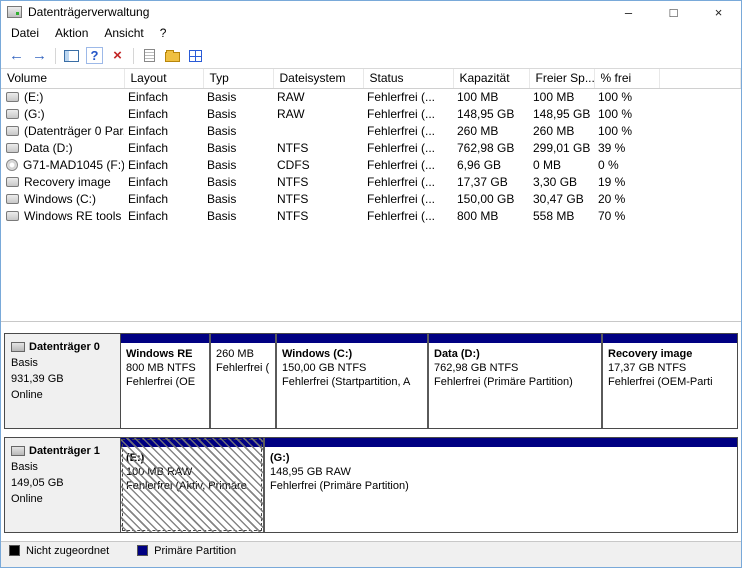 Image resolution: width=742 pixels, height=568 pixels. What do you see at coordinates (14, 12) in the screenshot?
I see `app-icon` at bounding box center [14, 12].